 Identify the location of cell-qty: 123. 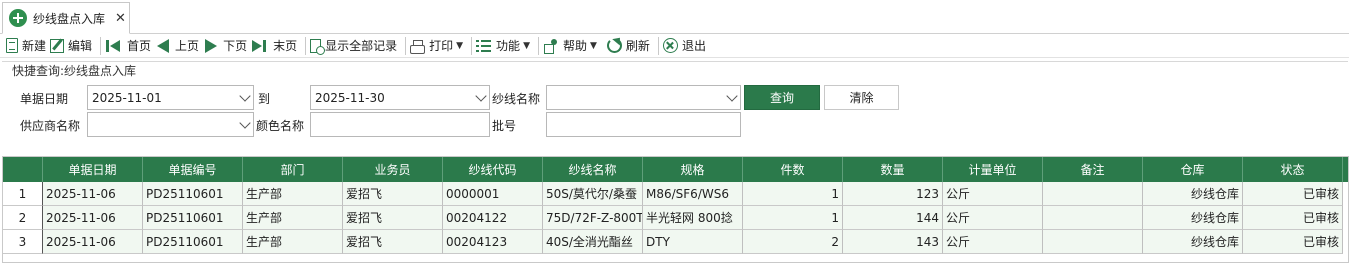
(893, 194).